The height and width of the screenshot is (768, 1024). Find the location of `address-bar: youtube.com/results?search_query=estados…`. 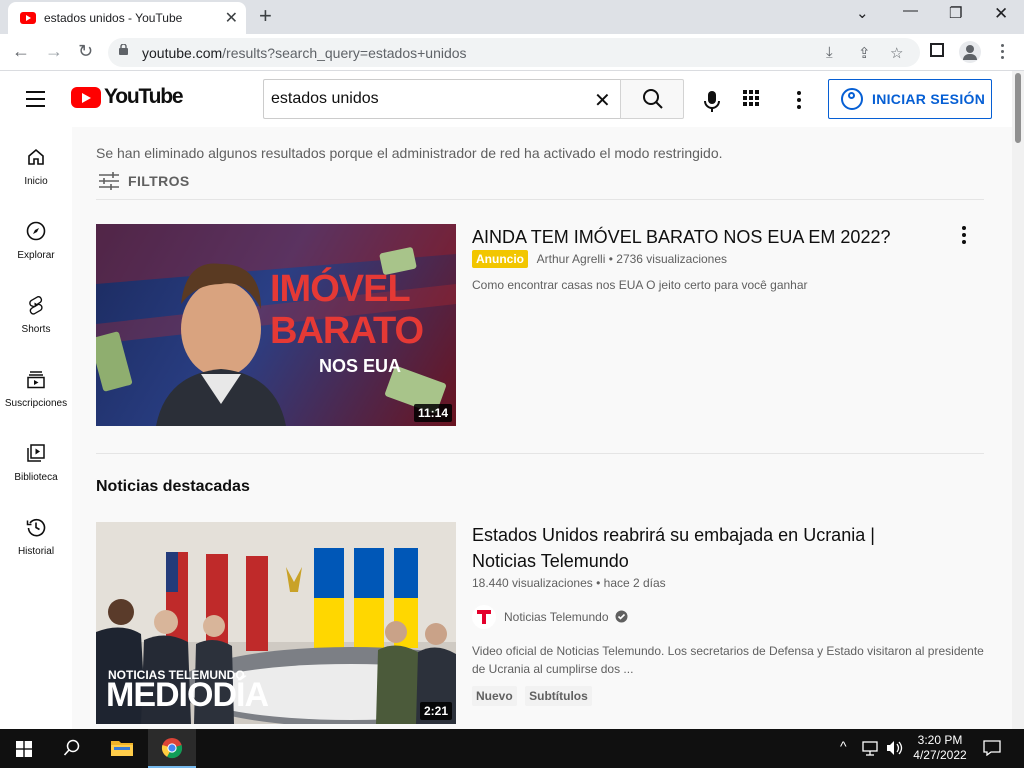

address-bar: youtube.com/results?search_query=estados… is located at coordinates (514, 52).